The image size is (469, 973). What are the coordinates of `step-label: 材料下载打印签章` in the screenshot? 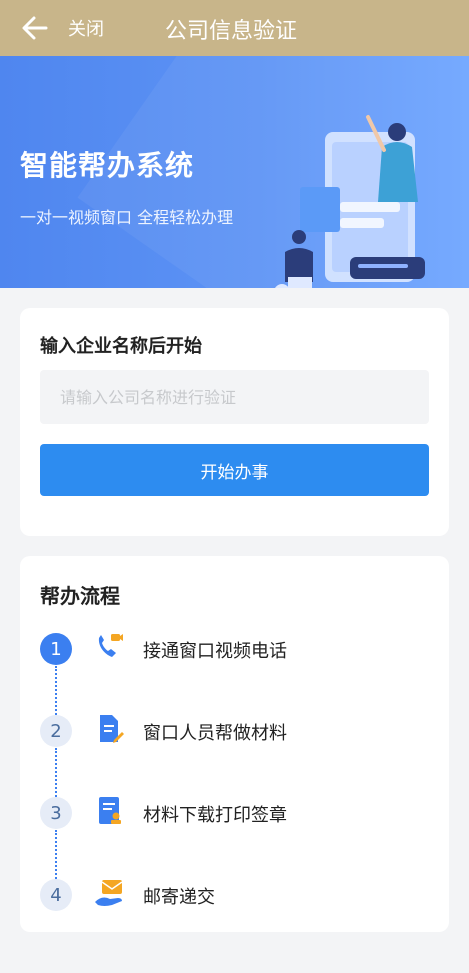 It's located at (215, 815).